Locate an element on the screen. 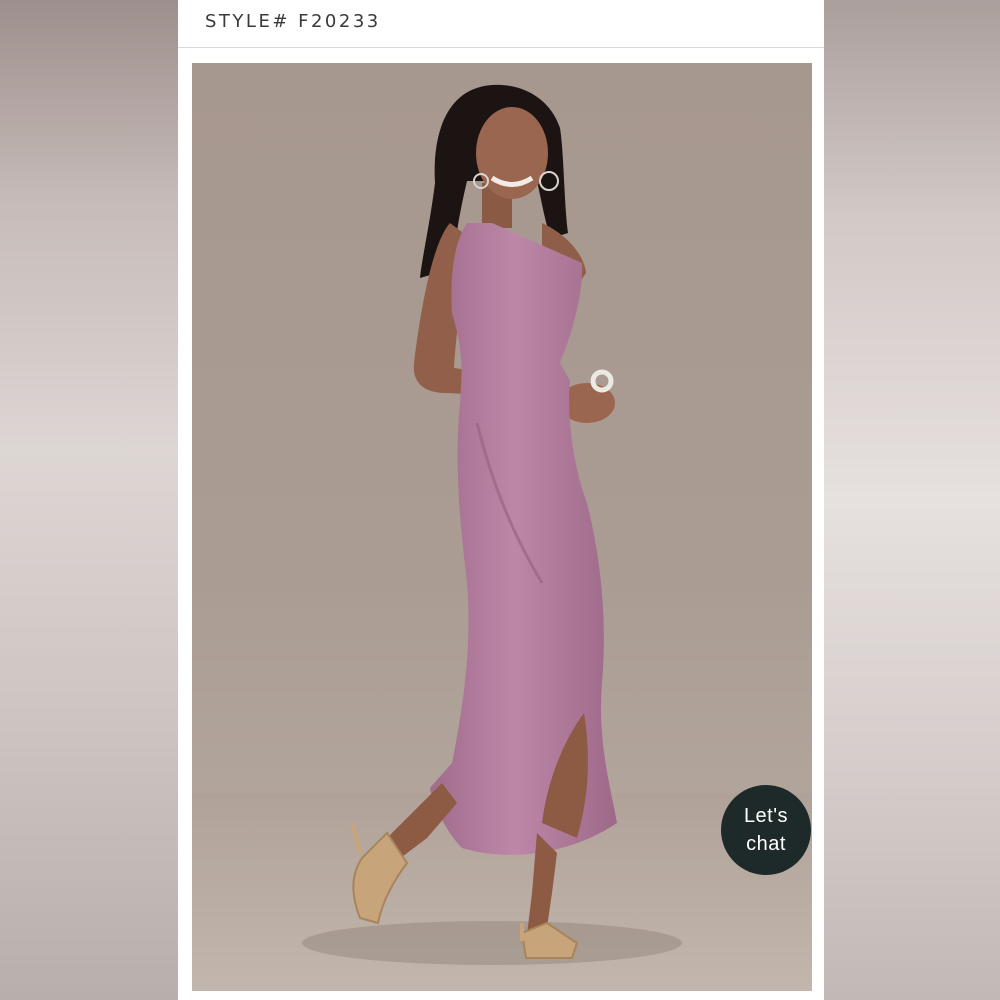  style-number: STYLE# F20233 is located at coordinates (293, 21).